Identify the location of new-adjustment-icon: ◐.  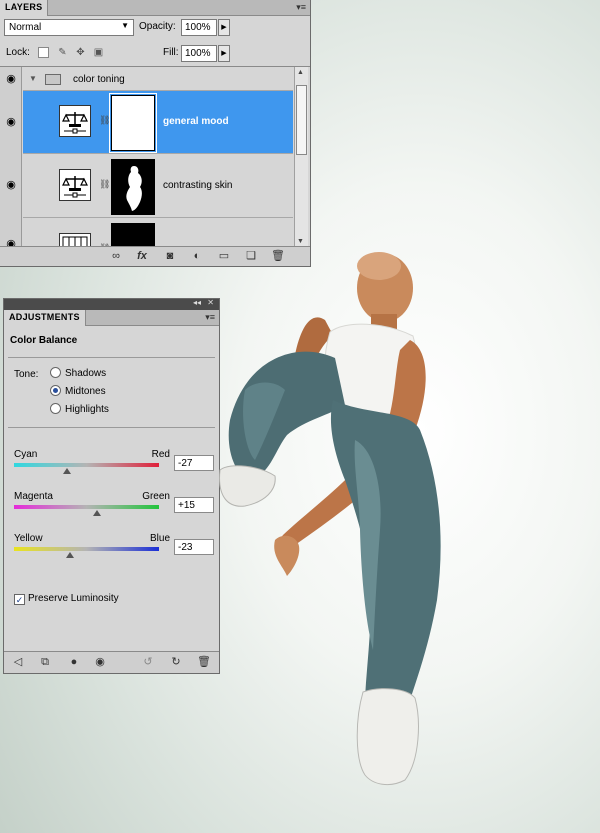
(197, 256).